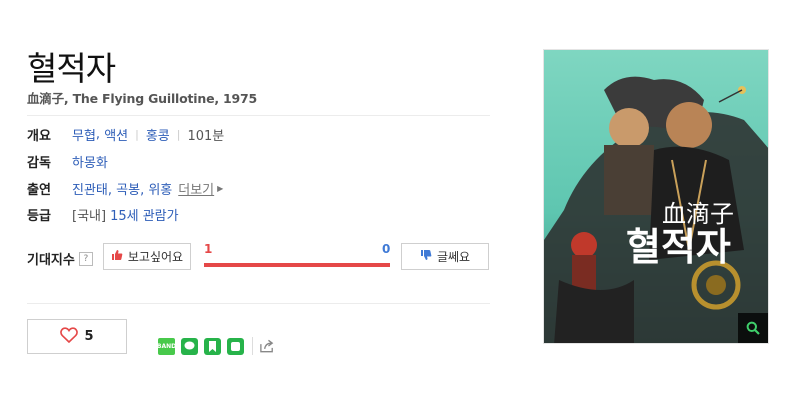  What do you see at coordinates (122, 188) in the screenshot?
I see `cast-links: 진관태, 곡봉, 위홍` at bounding box center [122, 188].